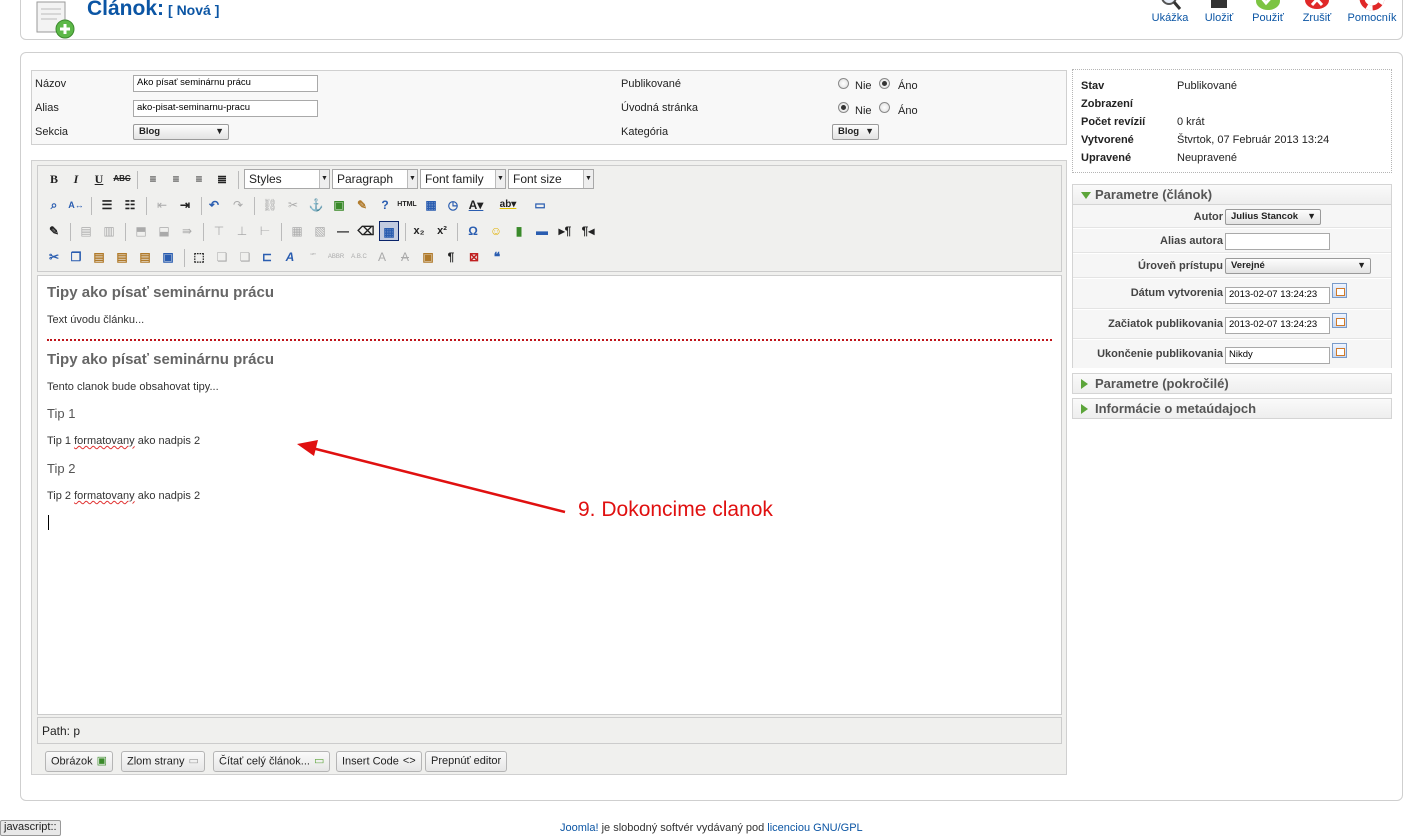 This screenshot has height=836, width=1420. Describe the element at coordinates (379, 761) in the screenshot. I see `insert-code-button: Insert Code <>` at that location.